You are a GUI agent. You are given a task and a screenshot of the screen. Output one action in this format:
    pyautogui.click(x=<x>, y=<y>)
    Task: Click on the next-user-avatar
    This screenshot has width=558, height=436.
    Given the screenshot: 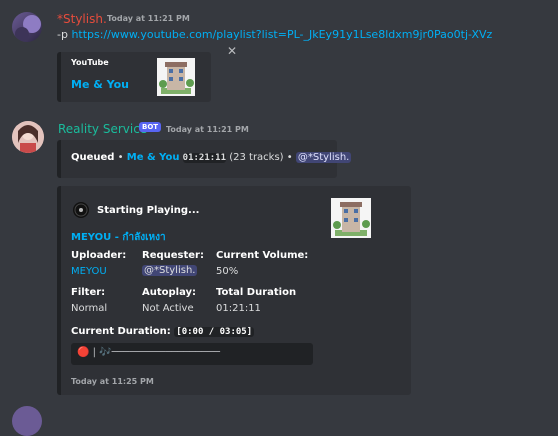 What is the action you would take?
    pyautogui.click(x=27, y=421)
    